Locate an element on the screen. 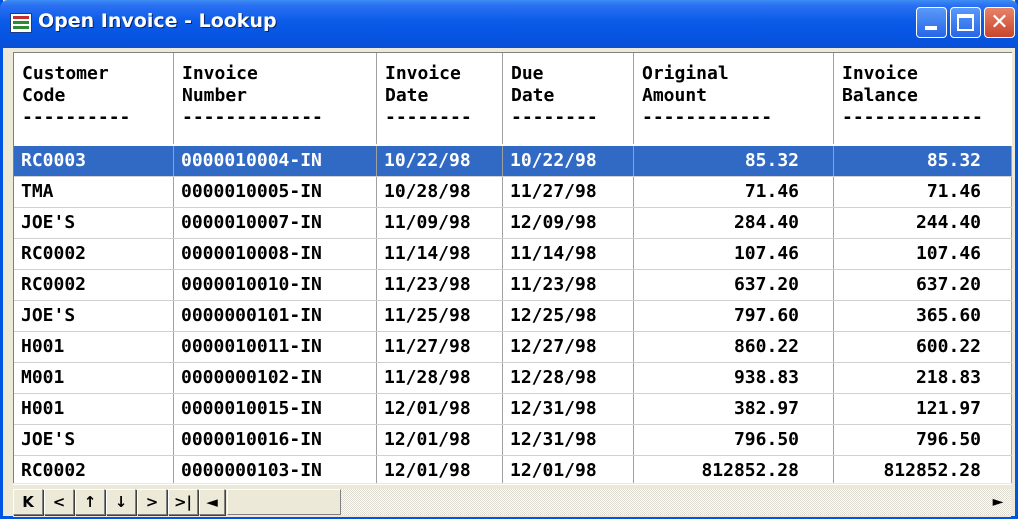  cell-invoice-number: 0000010011-IN is located at coordinates (275, 347).